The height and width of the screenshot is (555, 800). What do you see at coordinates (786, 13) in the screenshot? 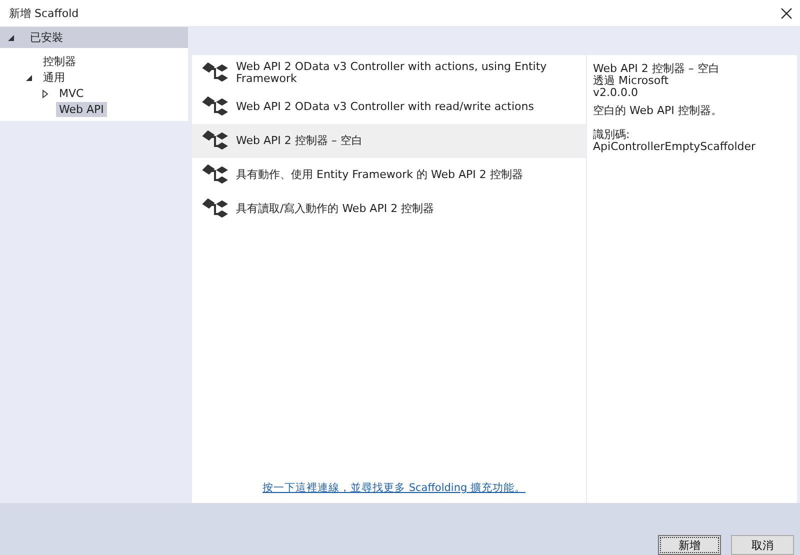
I see `close-icon` at bounding box center [786, 13].